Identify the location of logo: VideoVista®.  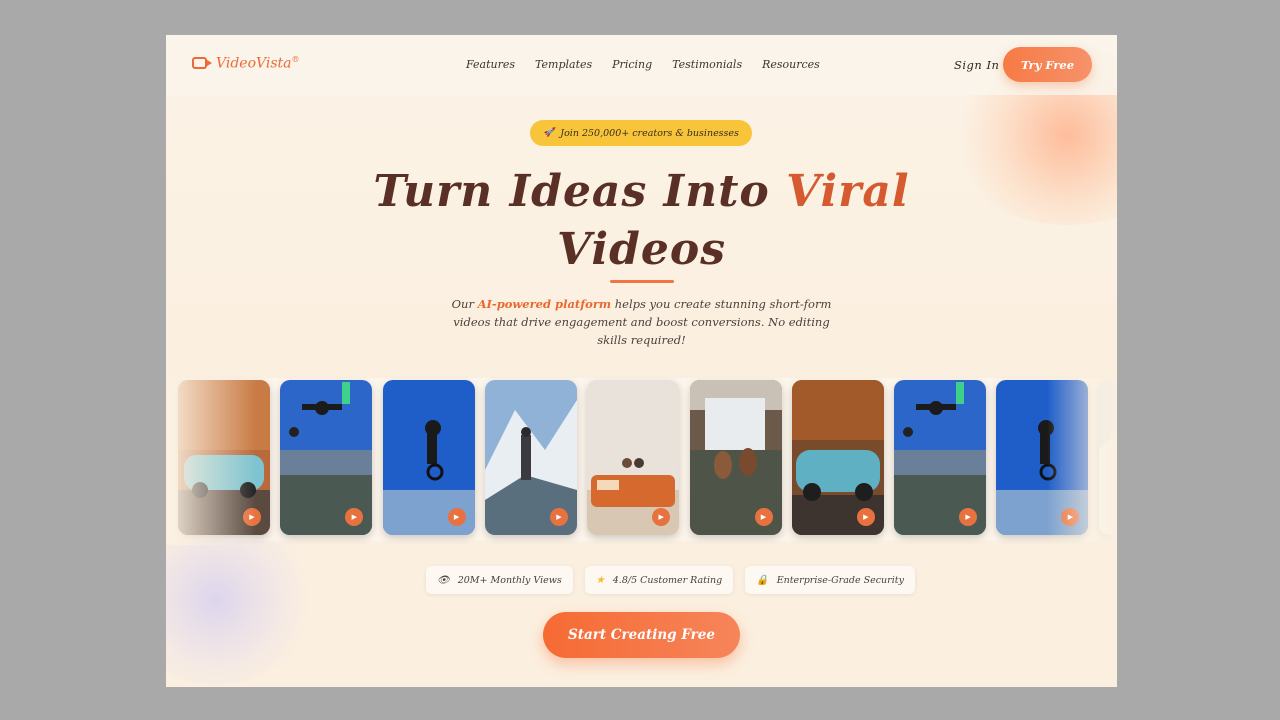
(246, 63).